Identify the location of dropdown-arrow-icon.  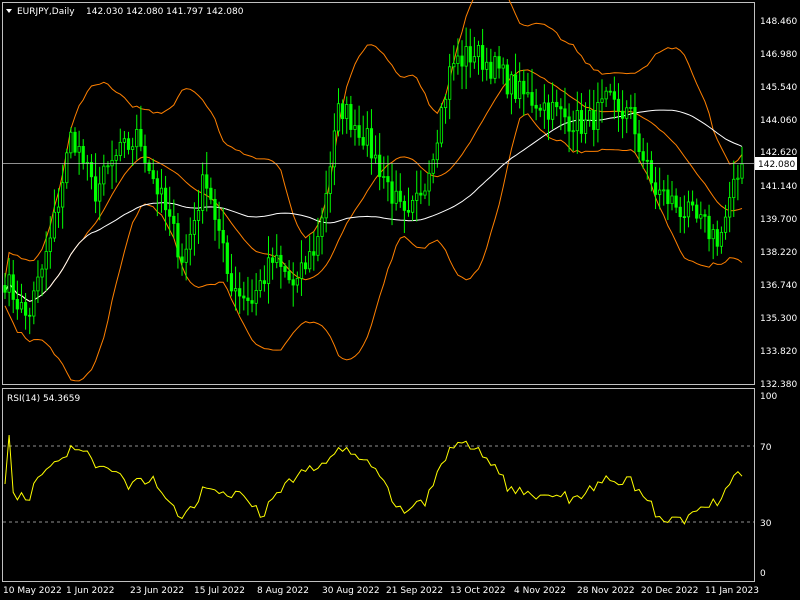
(9, 11).